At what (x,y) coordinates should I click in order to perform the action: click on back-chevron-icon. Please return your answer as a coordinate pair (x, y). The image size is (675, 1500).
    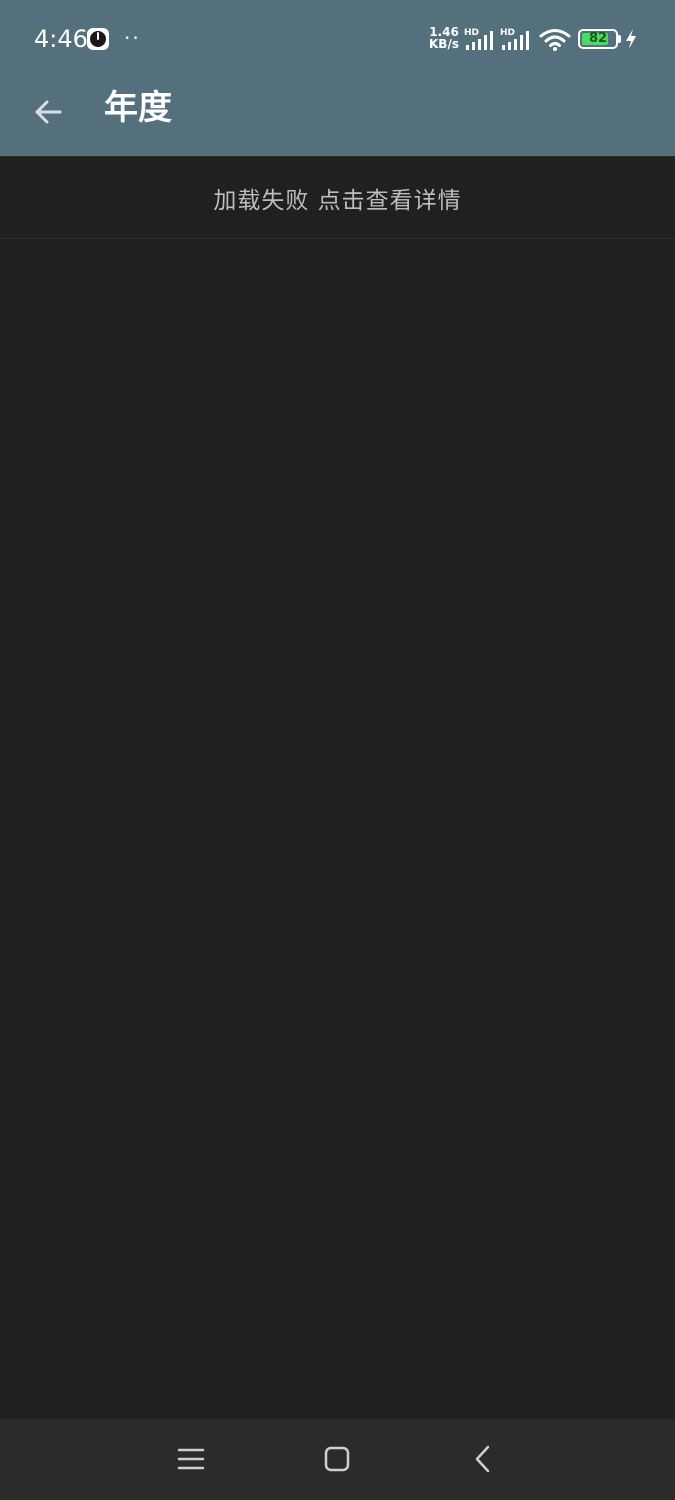
    Looking at the image, I should click on (482, 1459).